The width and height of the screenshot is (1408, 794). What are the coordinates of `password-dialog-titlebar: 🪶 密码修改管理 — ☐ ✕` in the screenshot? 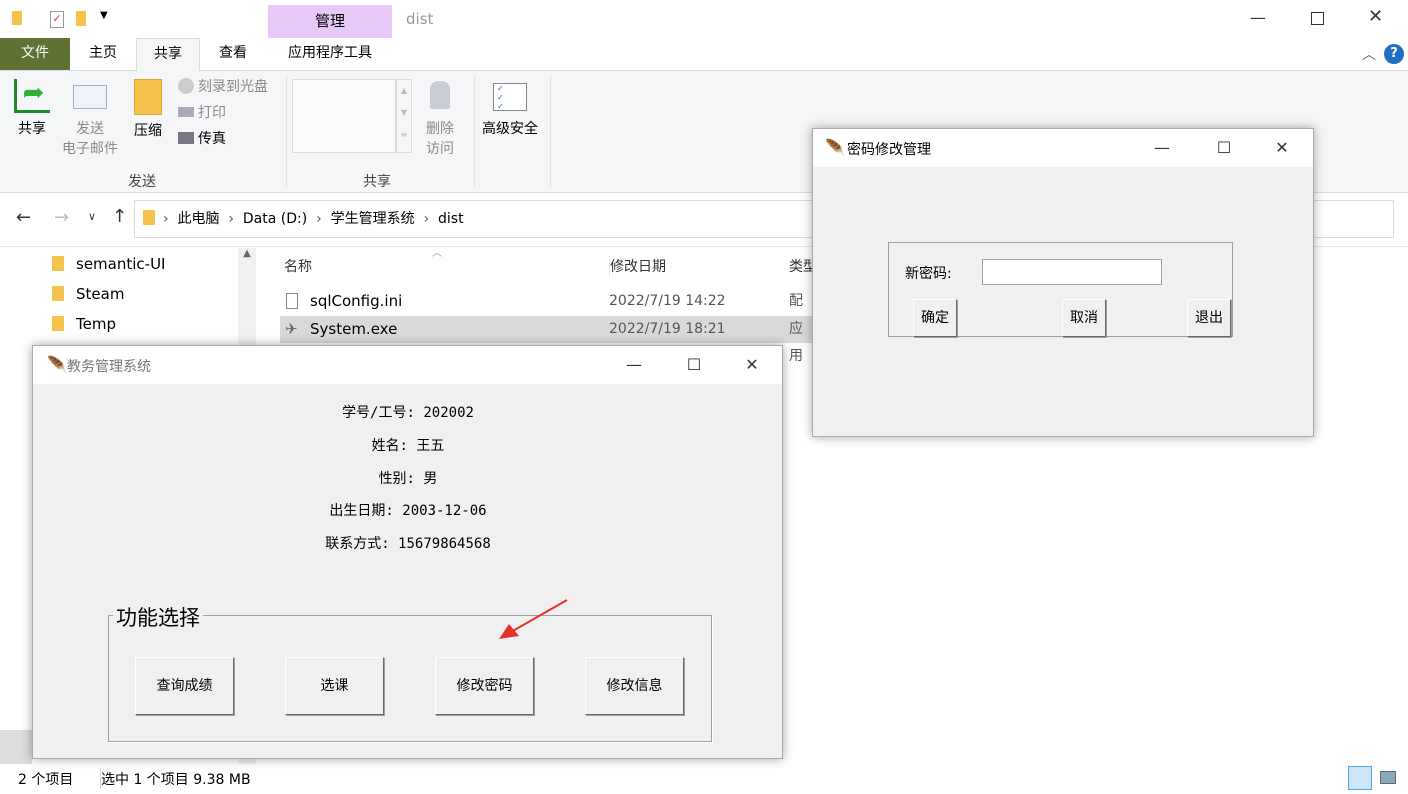 It's located at (1063, 148).